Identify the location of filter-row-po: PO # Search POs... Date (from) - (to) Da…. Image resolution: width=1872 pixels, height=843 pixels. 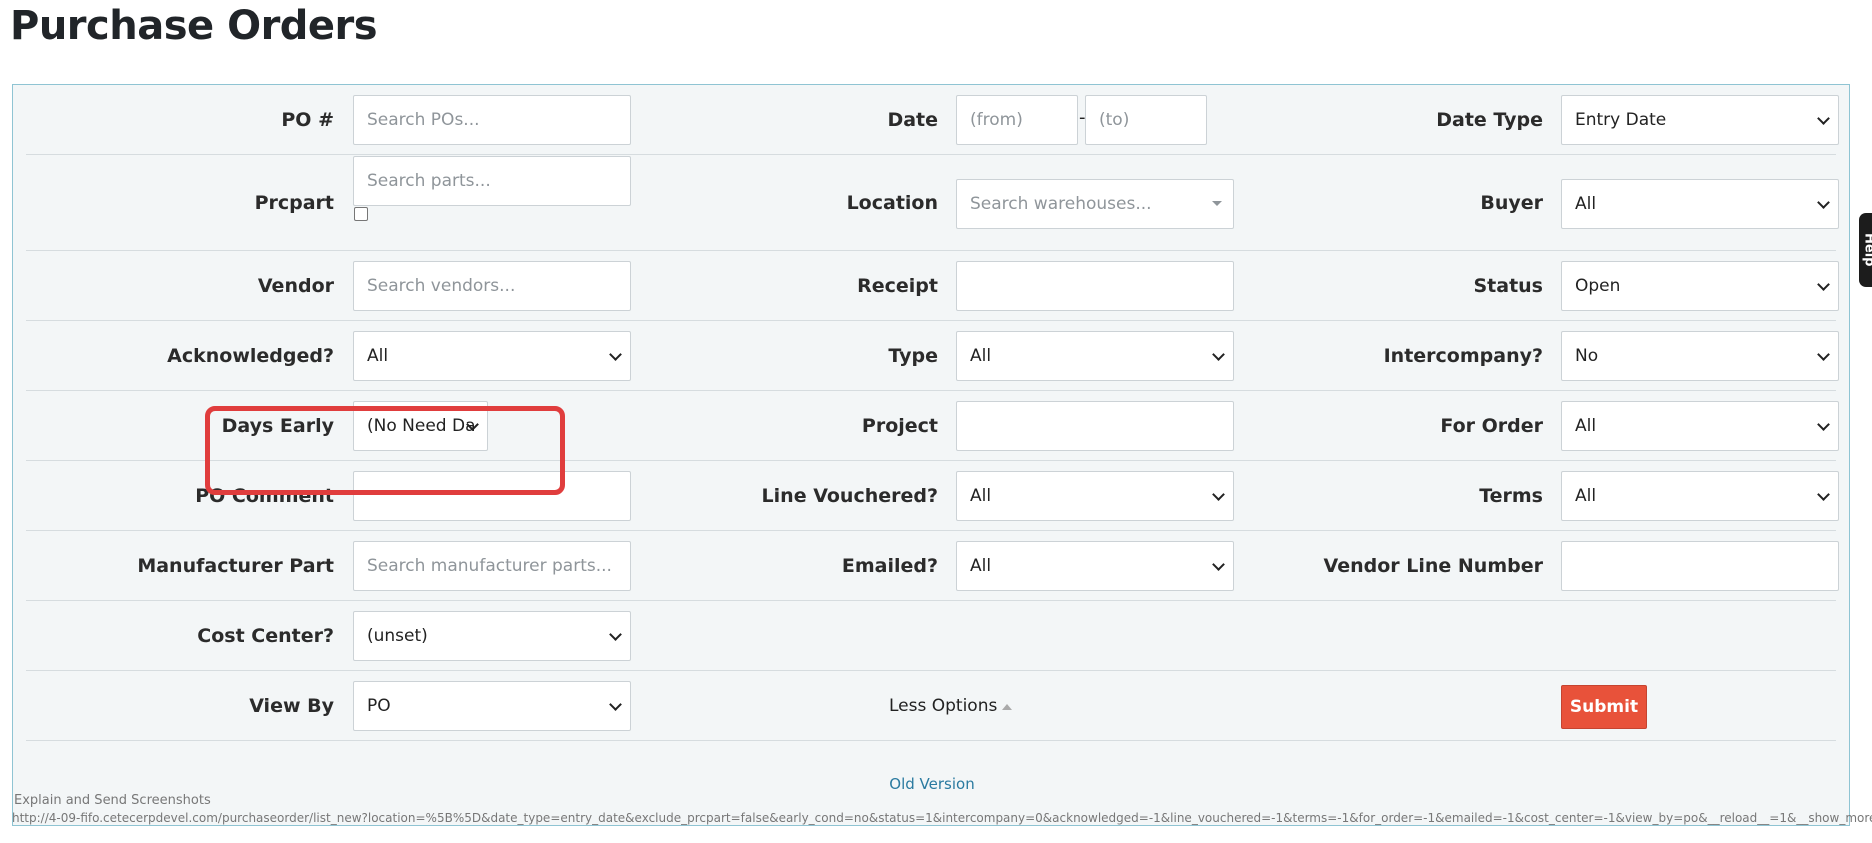
(932, 120).